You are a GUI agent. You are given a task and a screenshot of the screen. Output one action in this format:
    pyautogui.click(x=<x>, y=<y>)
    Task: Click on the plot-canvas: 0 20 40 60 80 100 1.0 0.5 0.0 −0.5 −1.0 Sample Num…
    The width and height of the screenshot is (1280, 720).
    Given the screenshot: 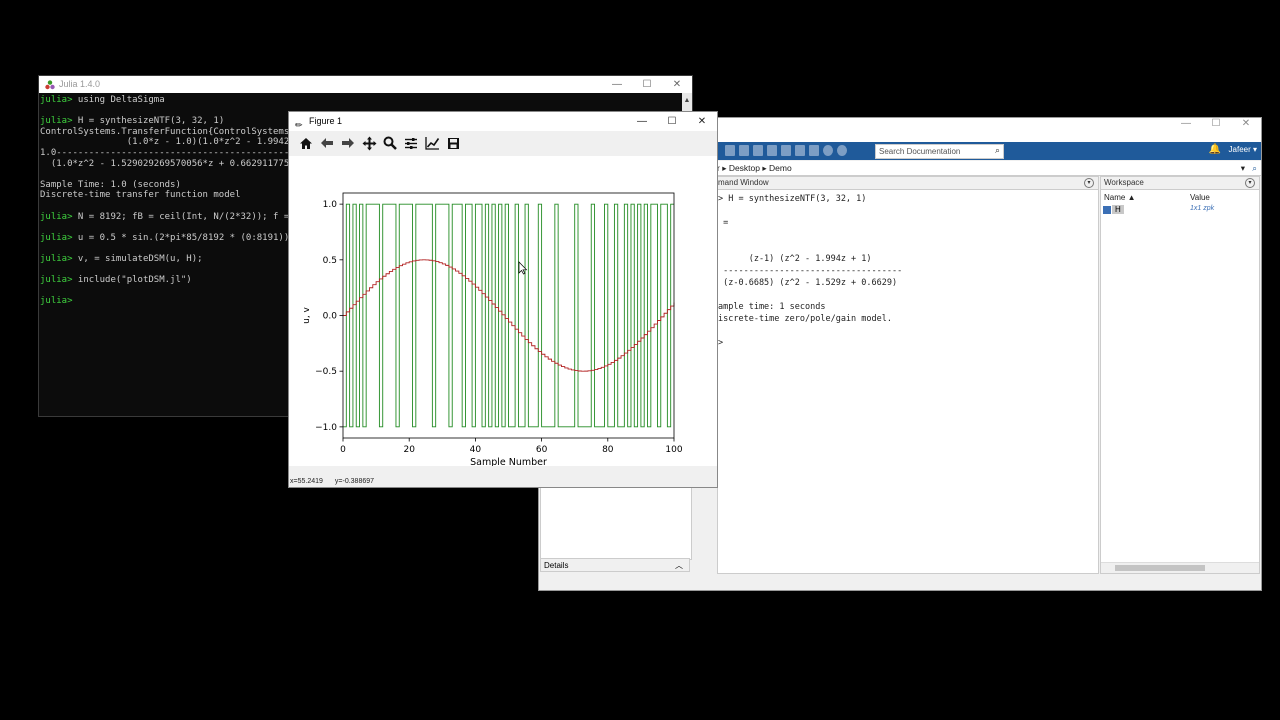 What is the action you would take?
    pyautogui.click(x=503, y=311)
    